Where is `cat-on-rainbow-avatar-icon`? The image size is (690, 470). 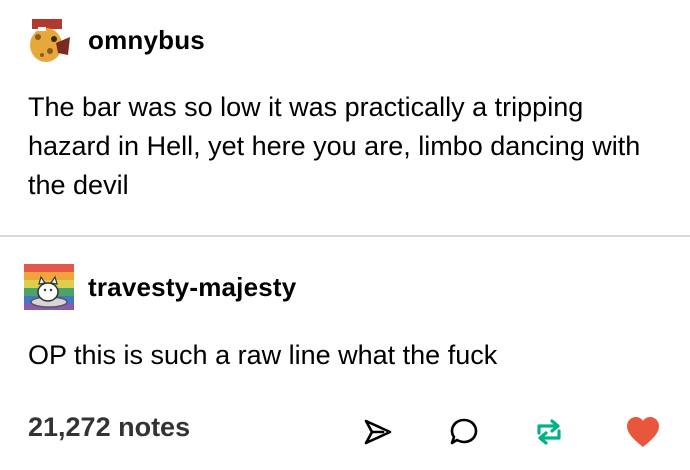
cat-on-rainbow-avatar-icon is located at coordinates (49, 287).